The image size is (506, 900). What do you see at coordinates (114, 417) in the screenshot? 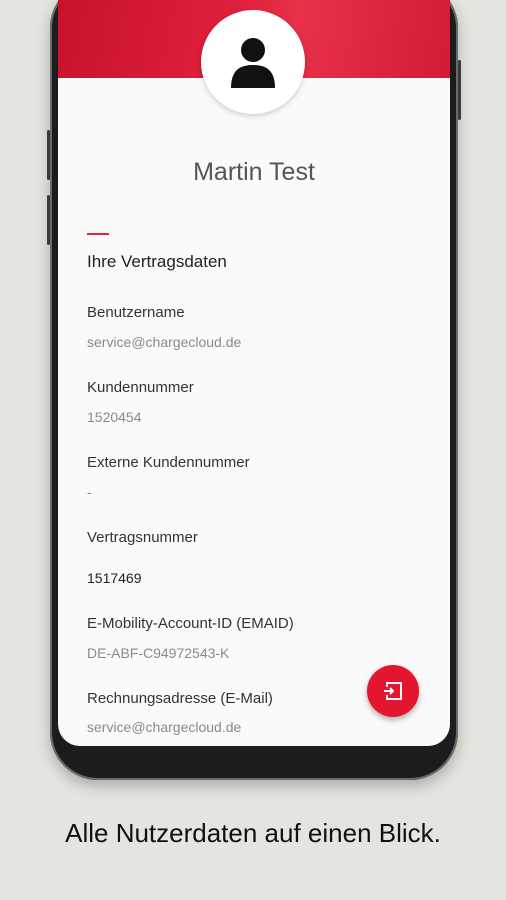
I see `field-value-customer-number: 1520454` at bounding box center [114, 417].